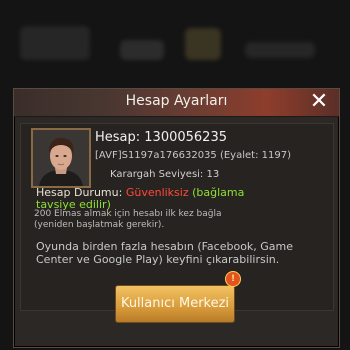 The height and width of the screenshot is (350, 350). What do you see at coordinates (175, 304) in the screenshot?
I see `user-center-button: Kullanıcı Merkezi` at bounding box center [175, 304].